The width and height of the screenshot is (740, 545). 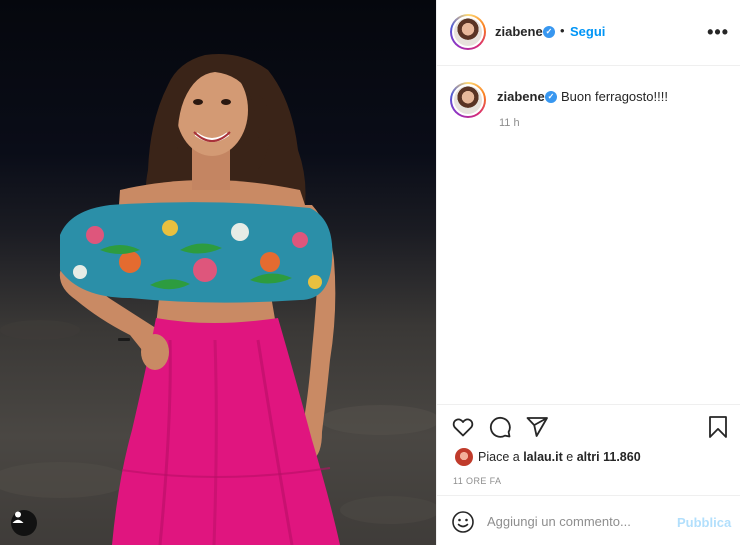 I want to click on likes-prefix: Piace a, so click(x=499, y=457).